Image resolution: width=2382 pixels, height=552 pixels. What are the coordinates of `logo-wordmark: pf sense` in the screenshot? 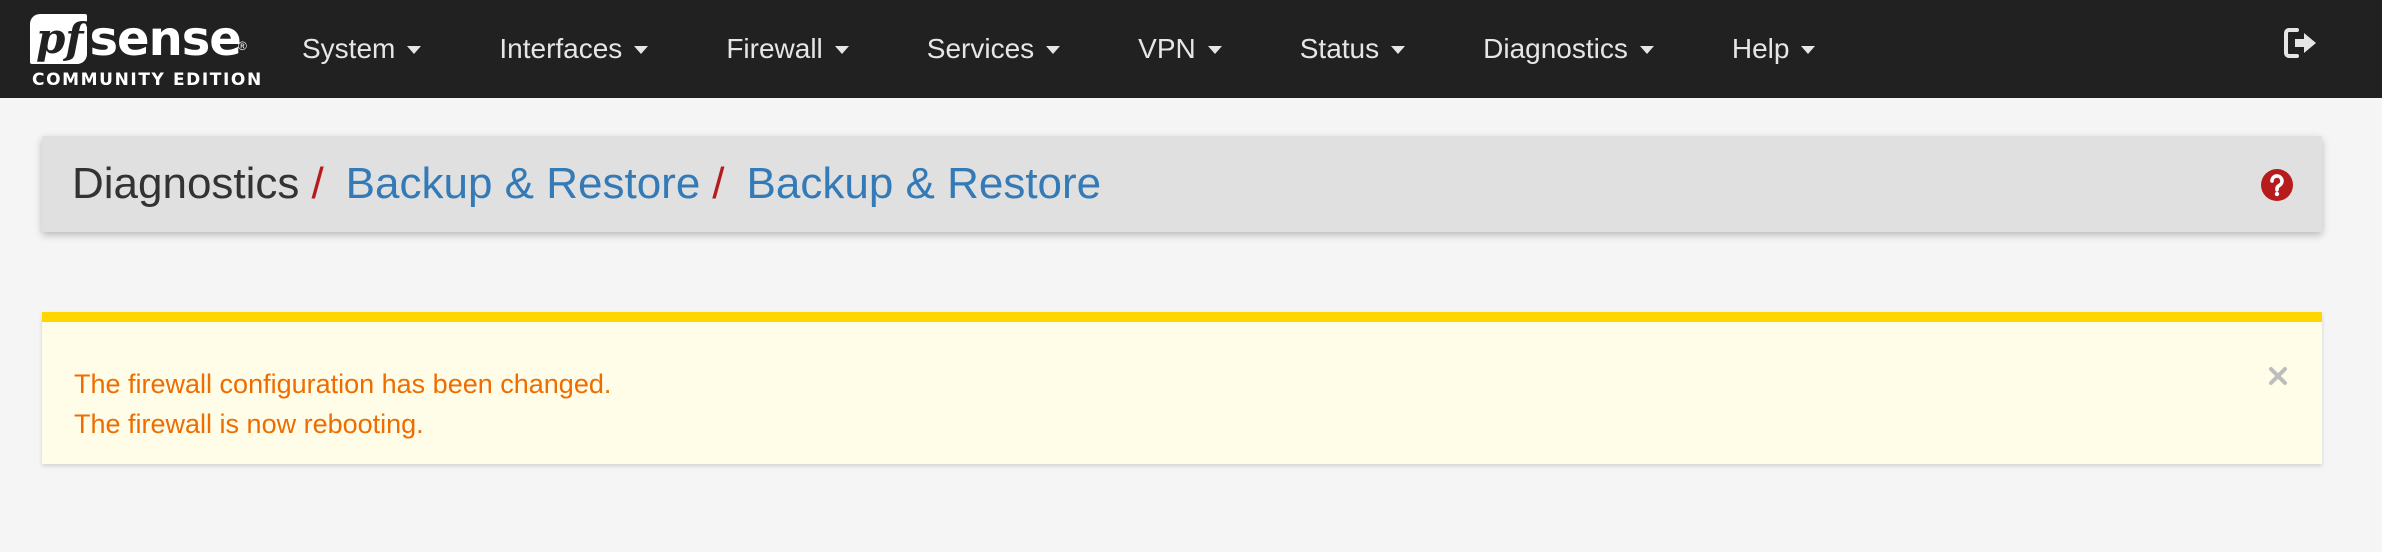 It's located at (136, 36).